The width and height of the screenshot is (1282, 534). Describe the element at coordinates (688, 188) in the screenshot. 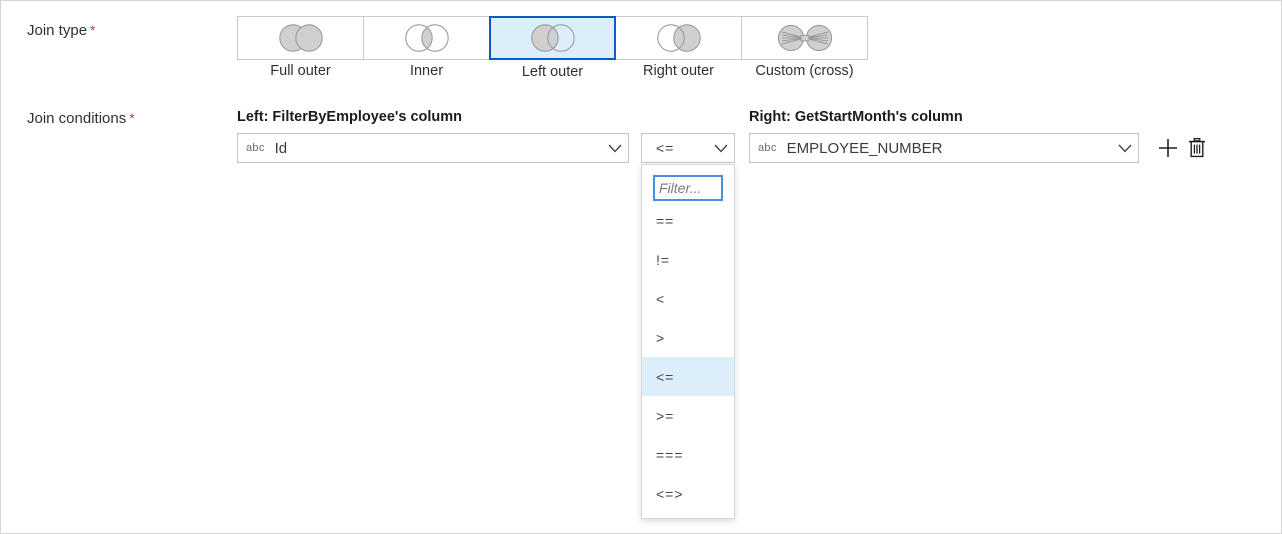

I see `operator-filter-input` at that location.